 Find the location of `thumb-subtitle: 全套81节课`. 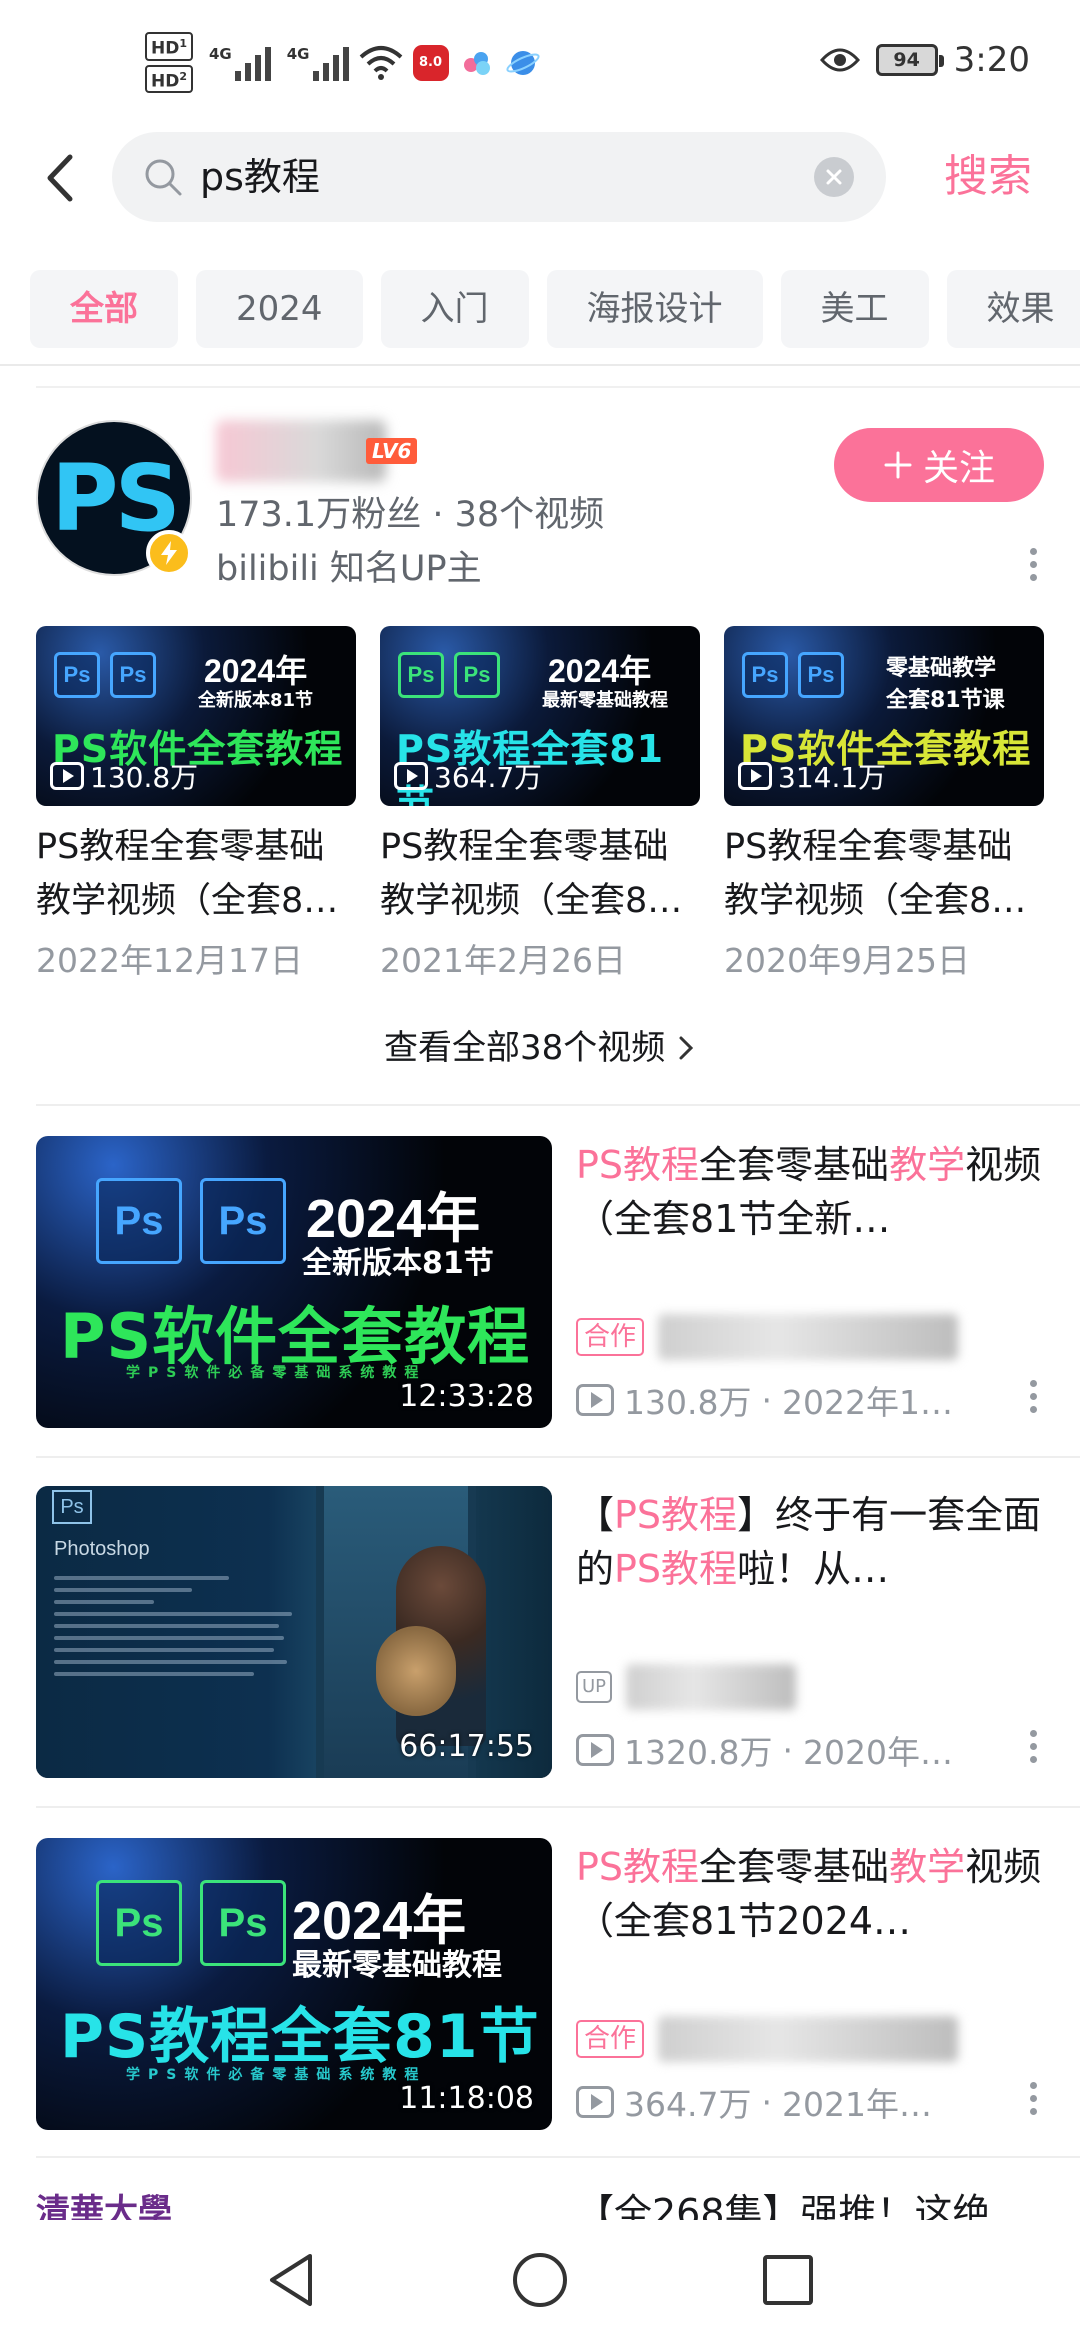

thumb-subtitle: 全套81节课 is located at coordinates (945, 700).